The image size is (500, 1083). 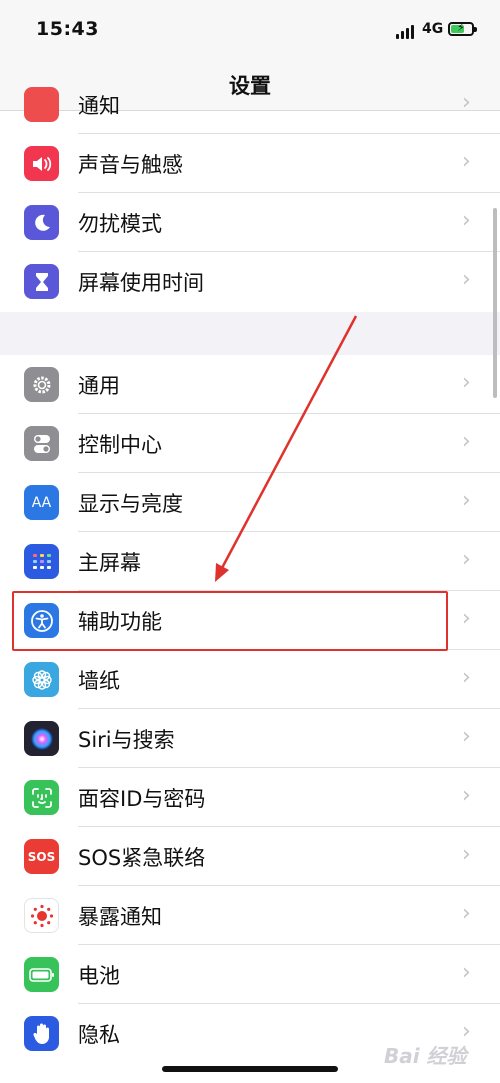 What do you see at coordinates (250, 1069) in the screenshot?
I see `home-indicator` at bounding box center [250, 1069].